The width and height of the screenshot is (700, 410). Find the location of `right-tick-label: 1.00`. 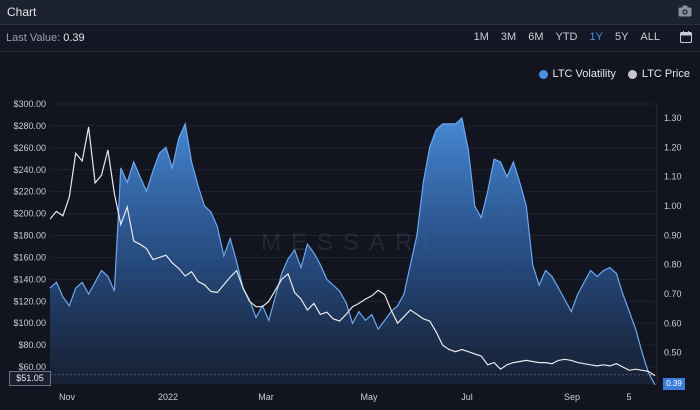

right-tick-label: 1.00 is located at coordinates (673, 206).